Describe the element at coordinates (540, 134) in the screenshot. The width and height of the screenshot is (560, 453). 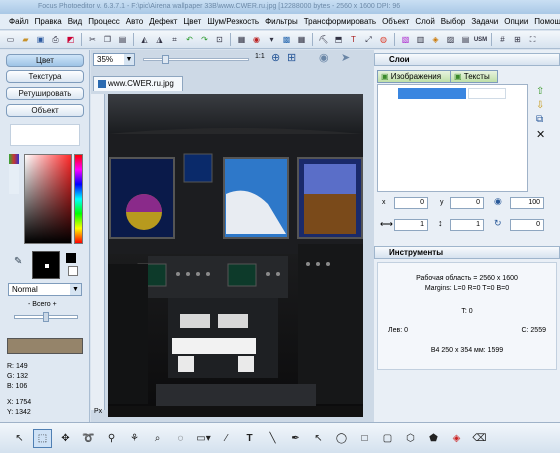
I see `delete-layer-icon: ✕` at that location.